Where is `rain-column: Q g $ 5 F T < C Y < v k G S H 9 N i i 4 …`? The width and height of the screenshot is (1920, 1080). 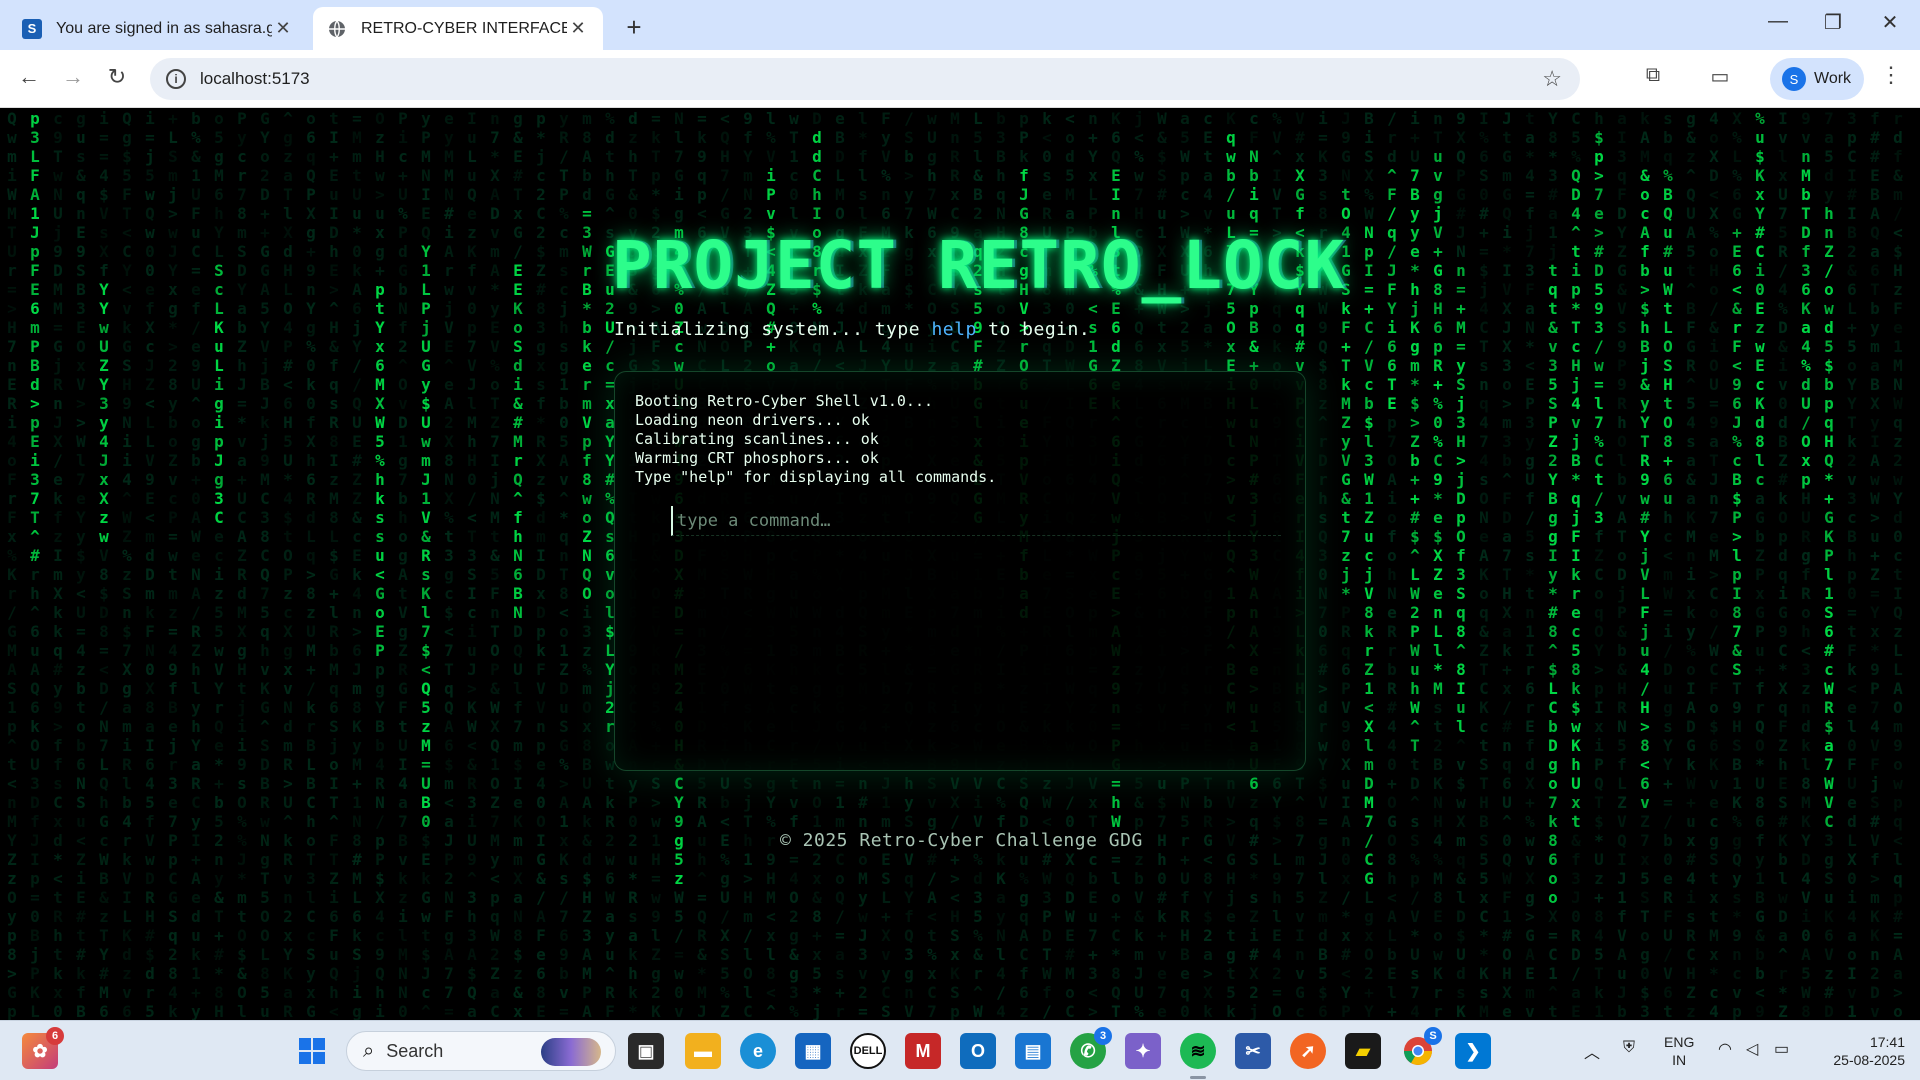 rain-column: Q g $ 5 F T < C Y < v k G S H 9 N i i 4 … is located at coordinates (127, 564).